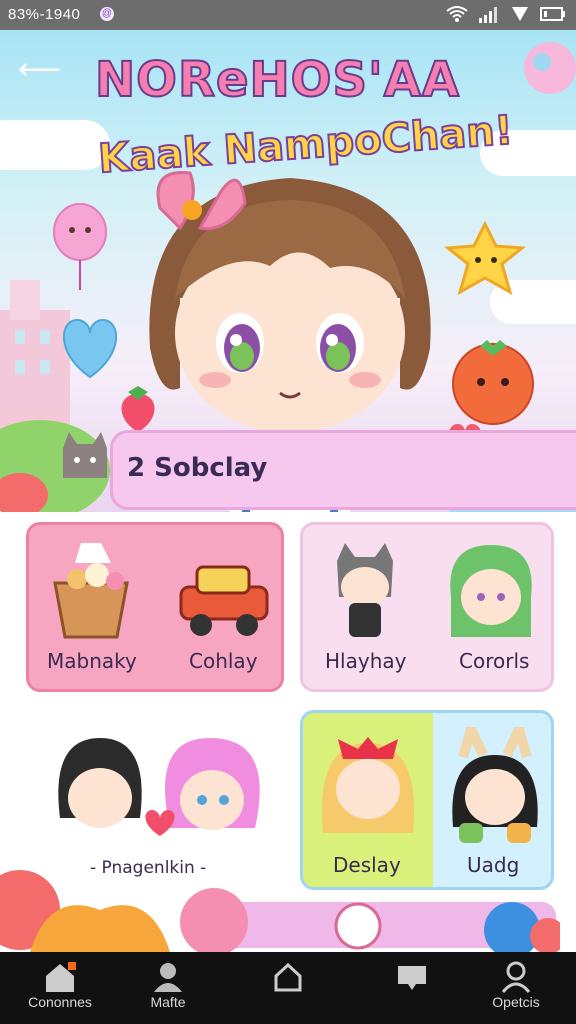  What do you see at coordinates (427, 607) in the screenshot?
I see `category-card-2: Hlayhay Cororls` at bounding box center [427, 607].